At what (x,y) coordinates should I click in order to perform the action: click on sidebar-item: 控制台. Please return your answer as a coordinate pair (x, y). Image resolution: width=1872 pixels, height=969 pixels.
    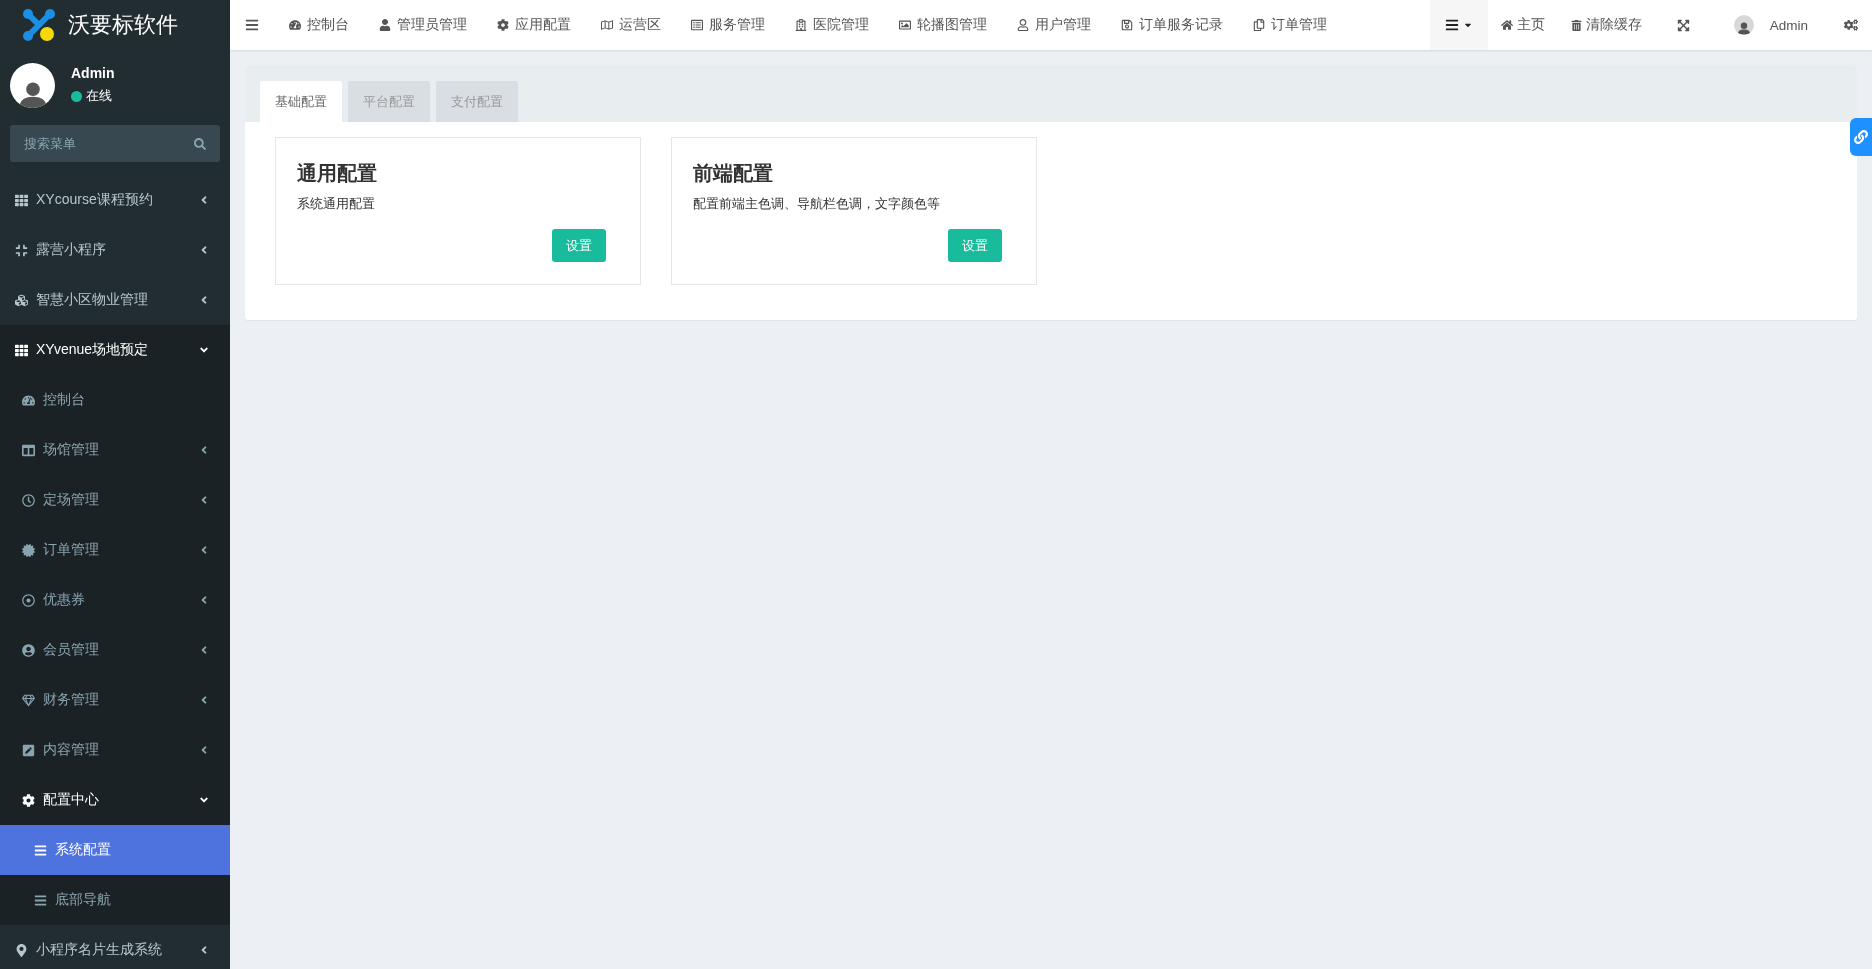
    Looking at the image, I should click on (115, 400).